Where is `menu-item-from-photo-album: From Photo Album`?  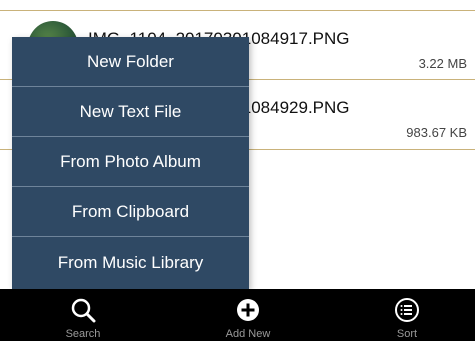
menu-item-from-photo-album: From Photo Album is located at coordinates (130, 162).